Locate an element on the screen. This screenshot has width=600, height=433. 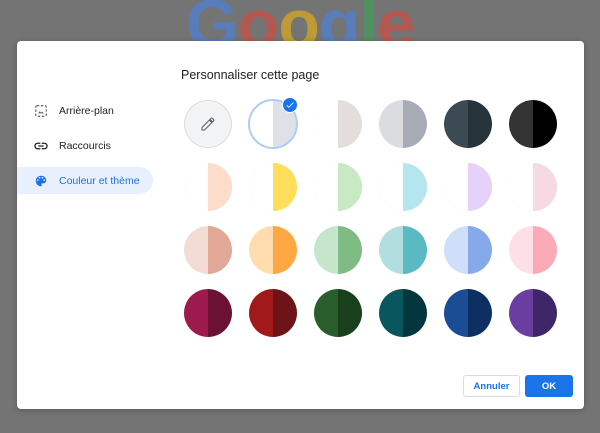
color-swatch-black is located at coordinates (533, 124).